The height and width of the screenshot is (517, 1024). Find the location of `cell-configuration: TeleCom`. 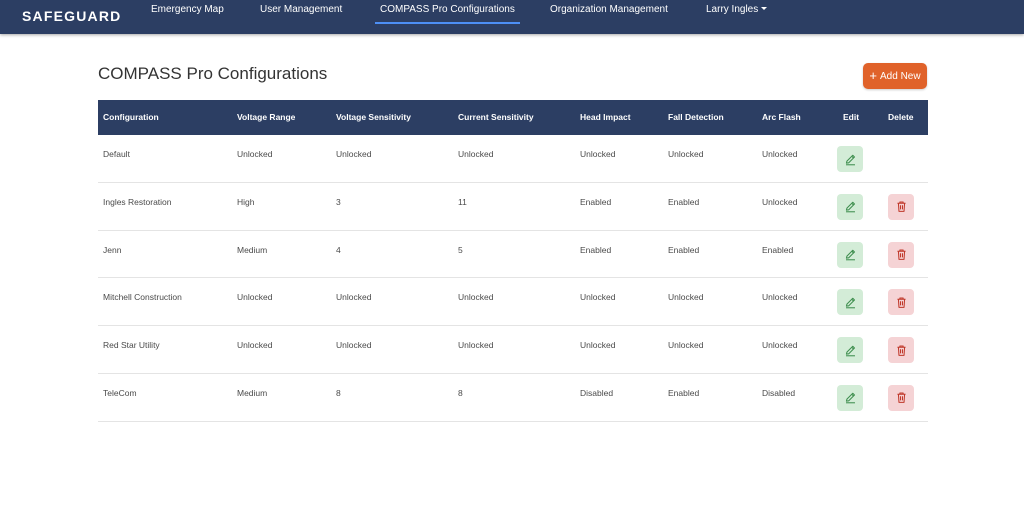

cell-configuration: TeleCom is located at coordinates (120, 392).